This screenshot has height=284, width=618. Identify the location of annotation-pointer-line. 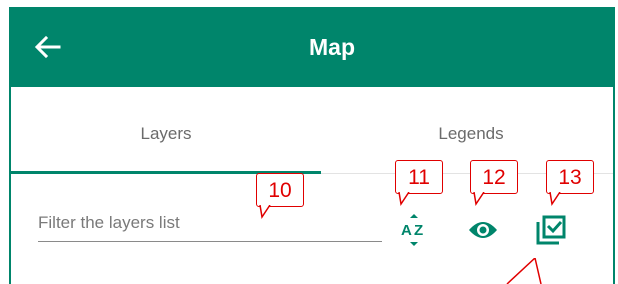
(524, 271).